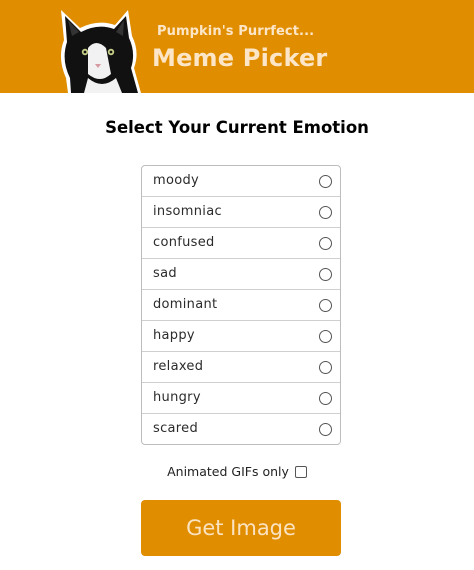  Describe the element at coordinates (241, 181) in the screenshot. I see `emotion-option-moody: moody` at that location.